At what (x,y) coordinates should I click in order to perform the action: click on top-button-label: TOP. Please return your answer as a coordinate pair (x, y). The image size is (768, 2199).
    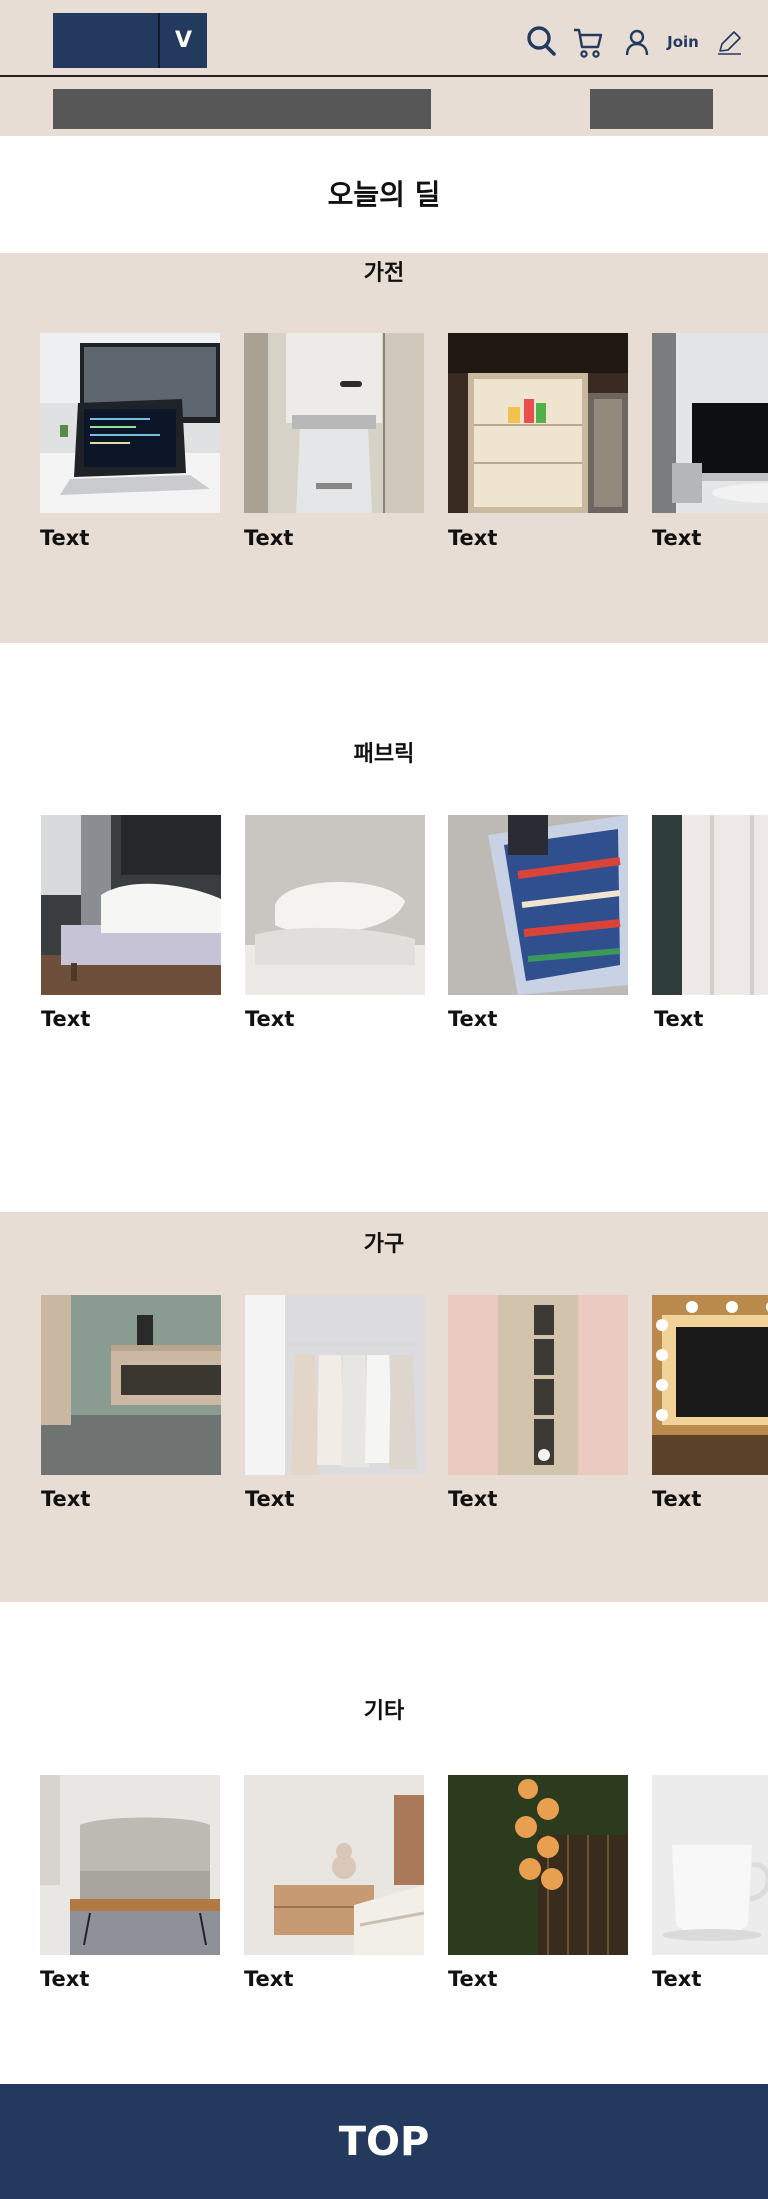
    Looking at the image, I should click on (384, 2142).